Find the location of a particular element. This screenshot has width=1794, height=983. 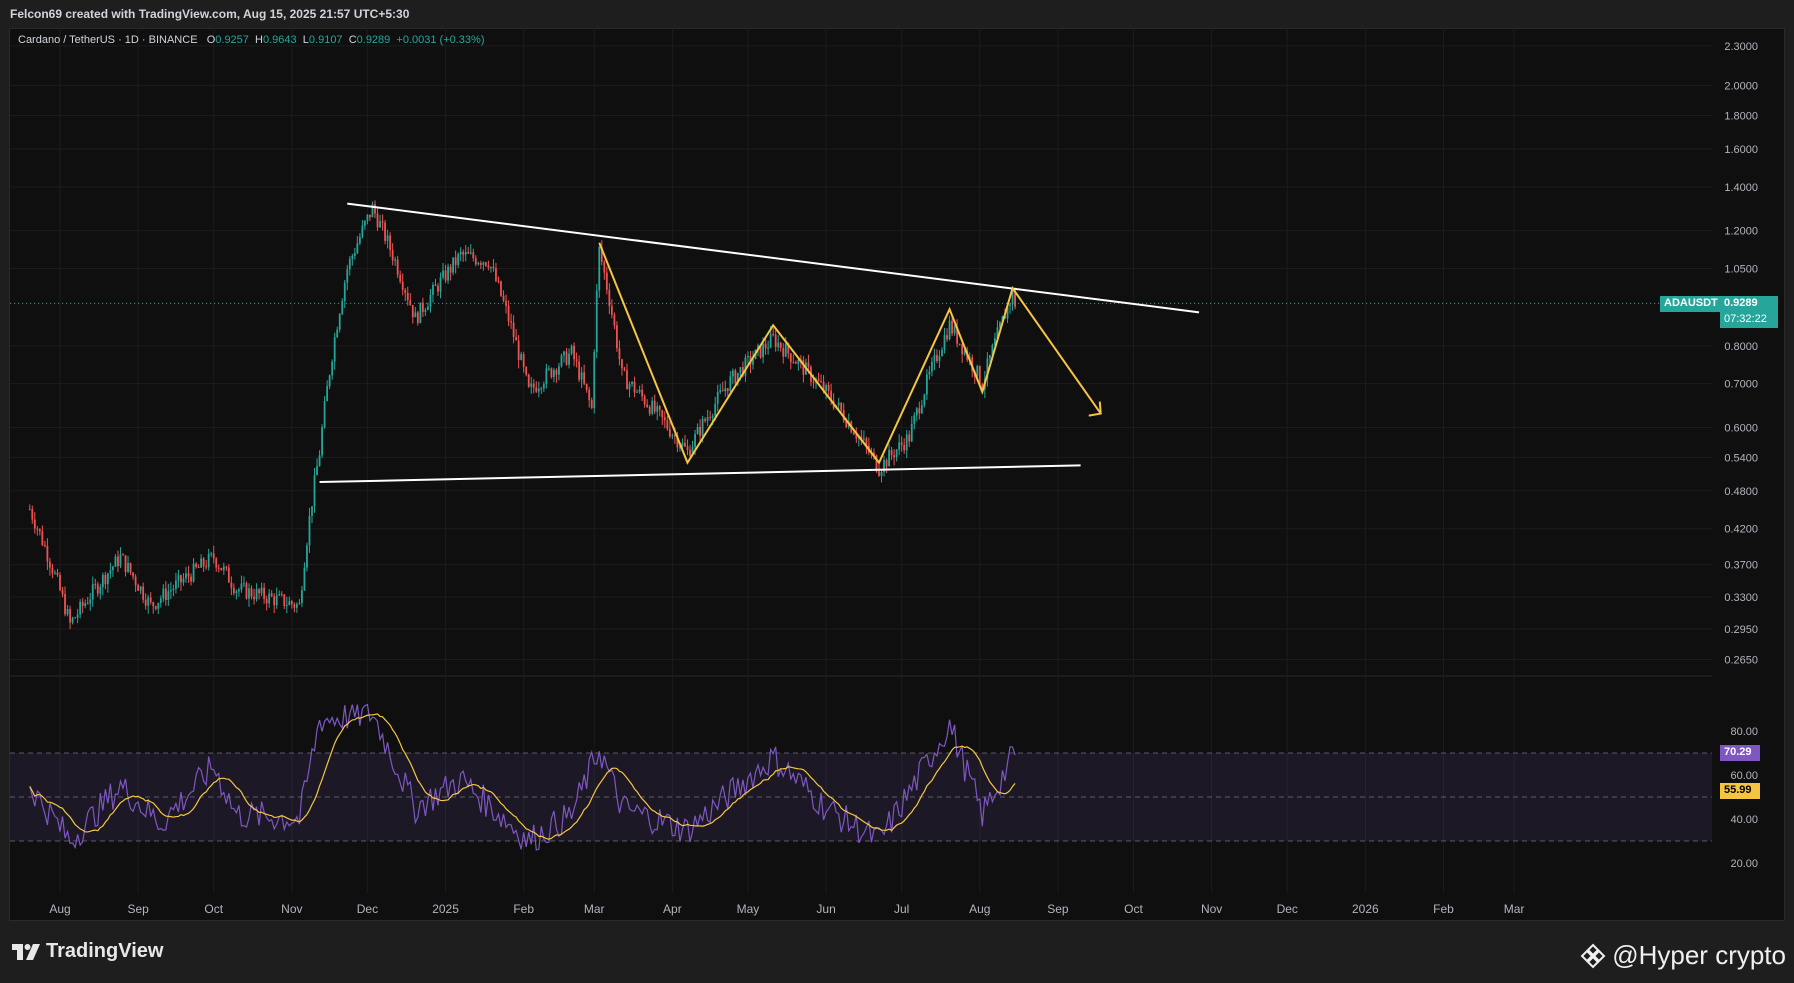

x-tick-label: Oct is located at coordinates (1133, 909).